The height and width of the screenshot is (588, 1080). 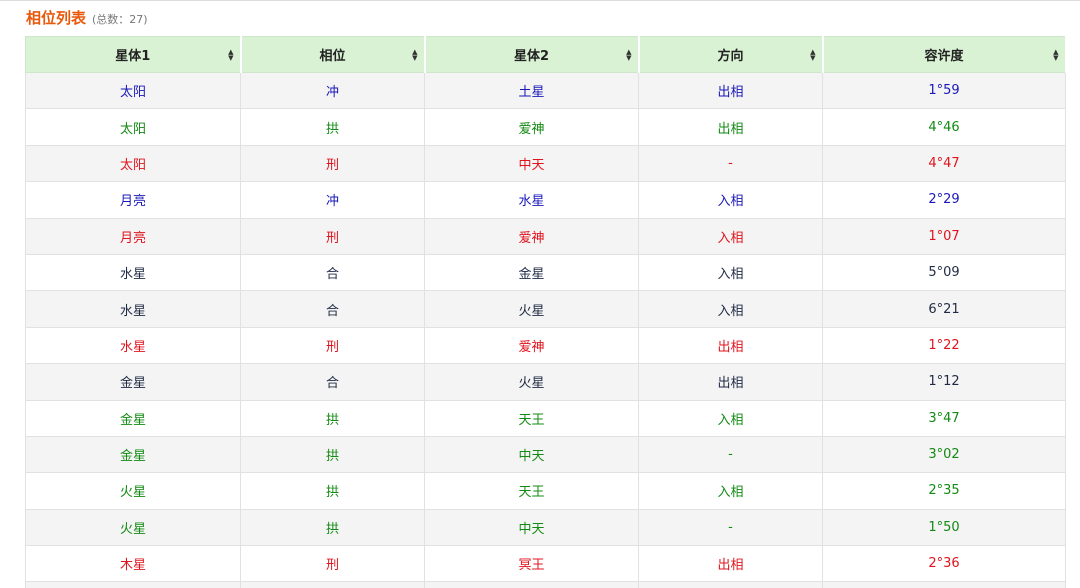 I want to click on table-row: 木星刑冥王出相2°36, so click(x=546, y=564).